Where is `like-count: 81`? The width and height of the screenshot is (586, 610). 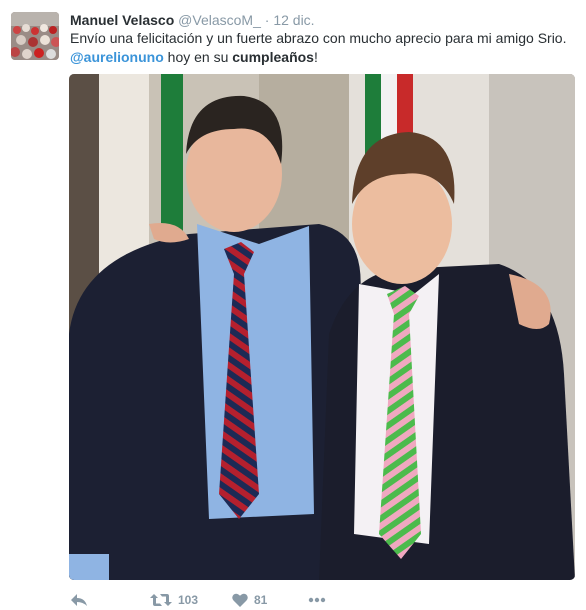 like-count: 81 is located at coordinates (261, 600).